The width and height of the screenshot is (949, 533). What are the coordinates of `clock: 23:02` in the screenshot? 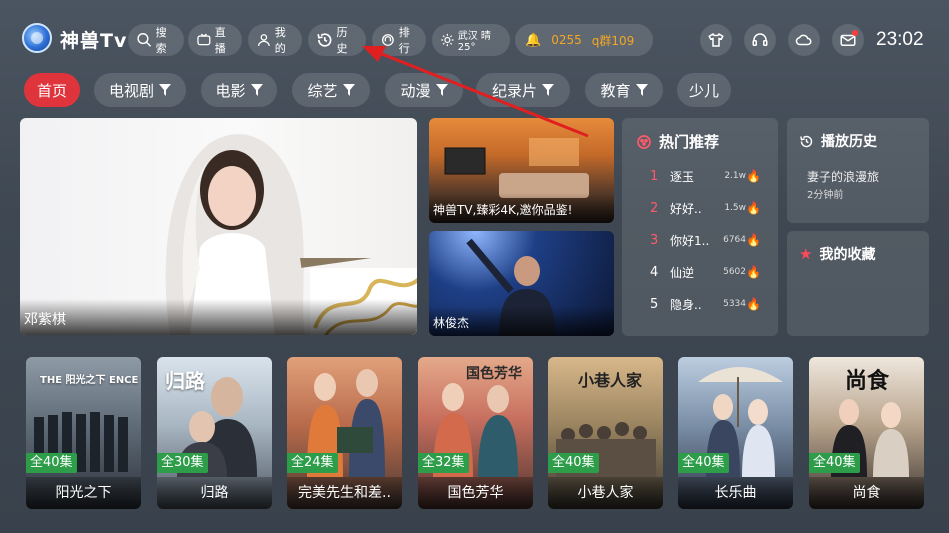 It's located at (900, 39).